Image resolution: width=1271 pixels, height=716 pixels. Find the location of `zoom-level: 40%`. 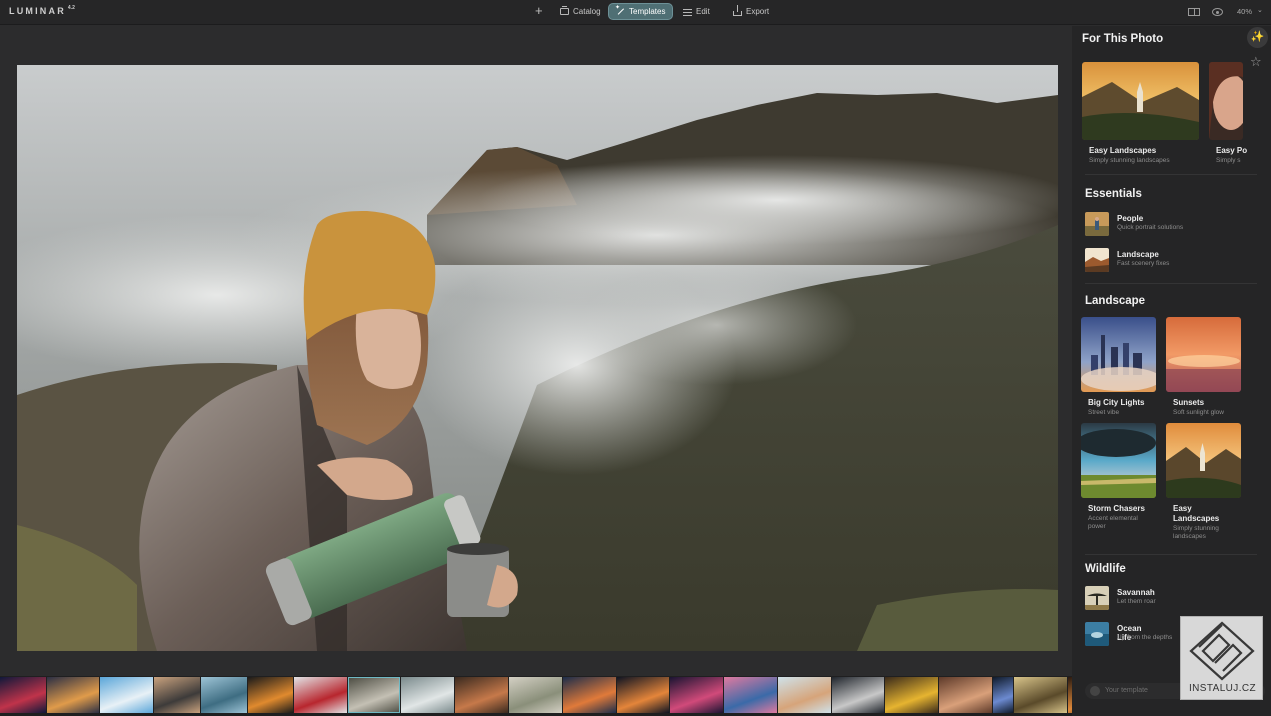

zoom-level: 40% is located at coordinates (1244, 11).